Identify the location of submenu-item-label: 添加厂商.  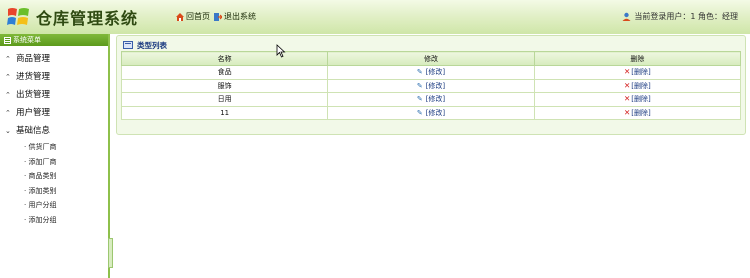
(42, 161).